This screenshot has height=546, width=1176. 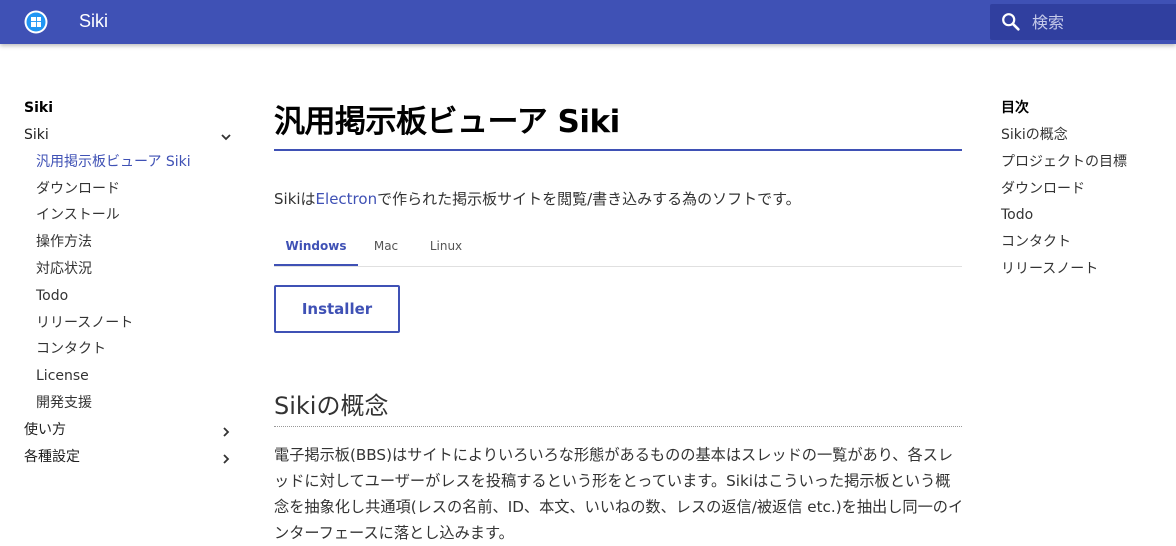 I want to click on tab-windows: Windows, so click(x=316, y=247).